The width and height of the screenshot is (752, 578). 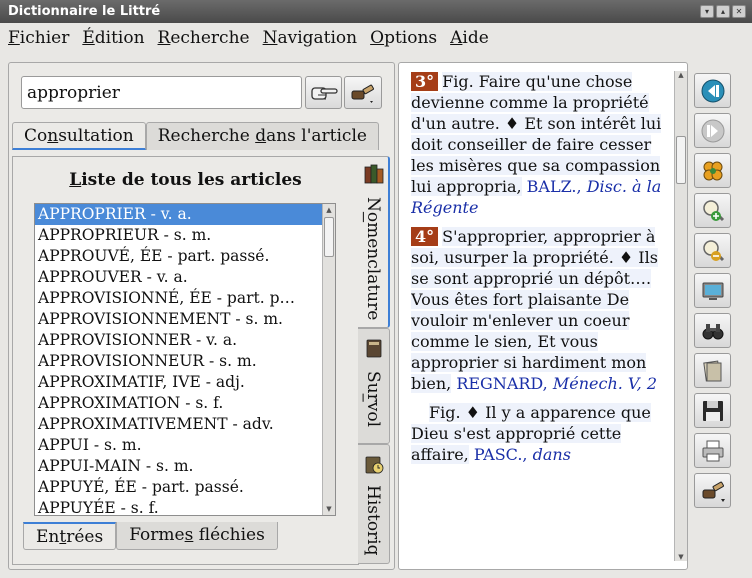 What do you see at coordinates (185, 506) in the screenshot?
I see `list-item: APPUYÉE - s. f.` at bounding box center [185, 506].